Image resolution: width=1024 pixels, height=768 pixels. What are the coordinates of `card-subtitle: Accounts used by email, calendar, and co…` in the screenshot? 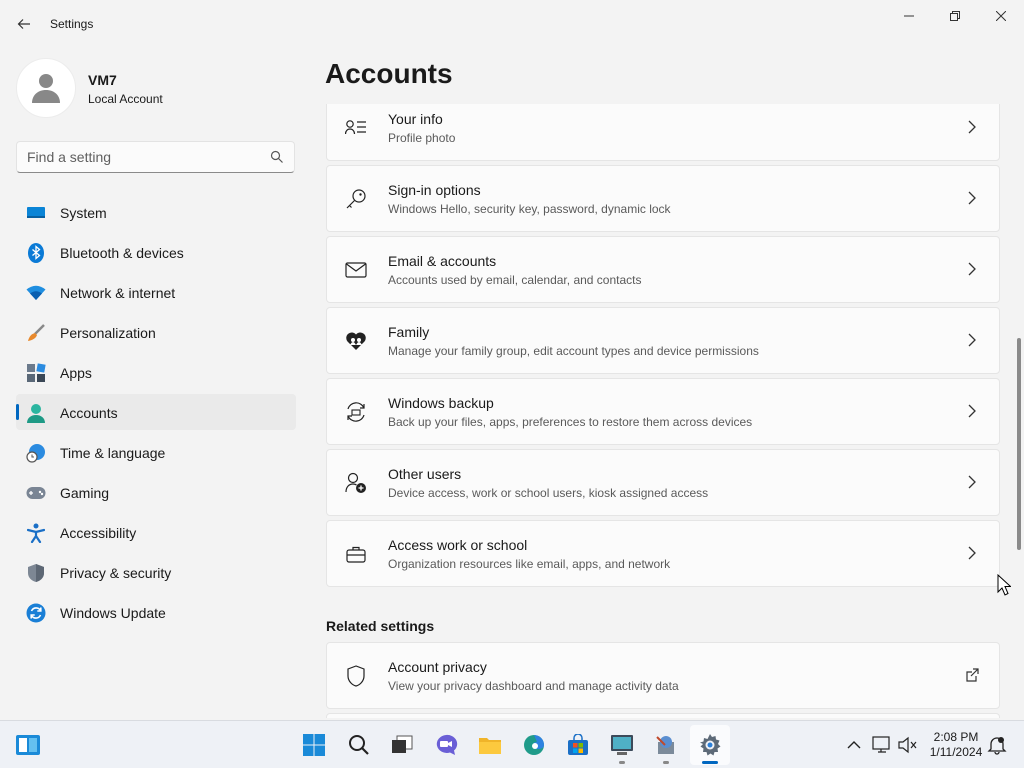 It's located at (515, 280).